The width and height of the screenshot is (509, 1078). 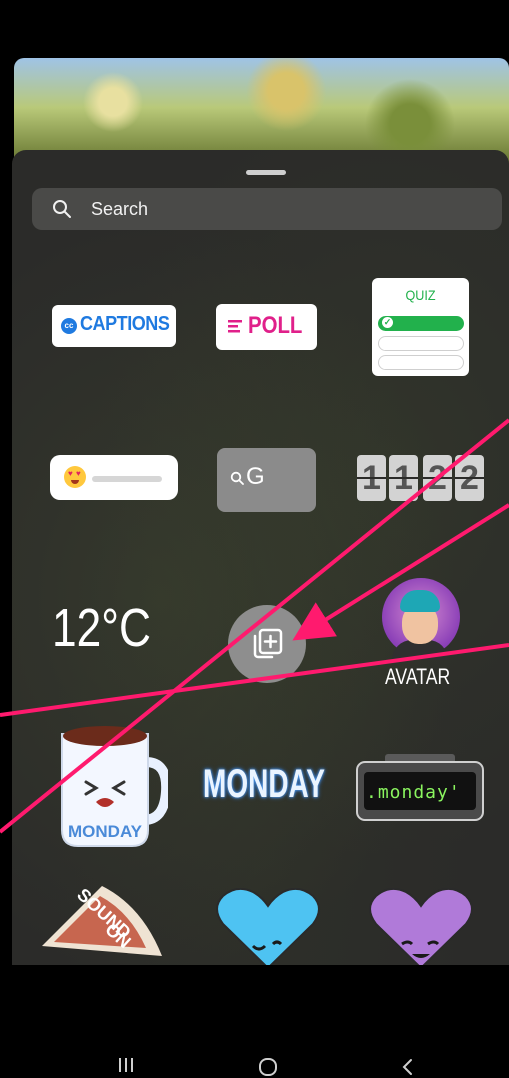 What do you see at coordinates (387, 322) in the screenshot?
I see `check-icon: ✓` at bounding box center [387, 322].